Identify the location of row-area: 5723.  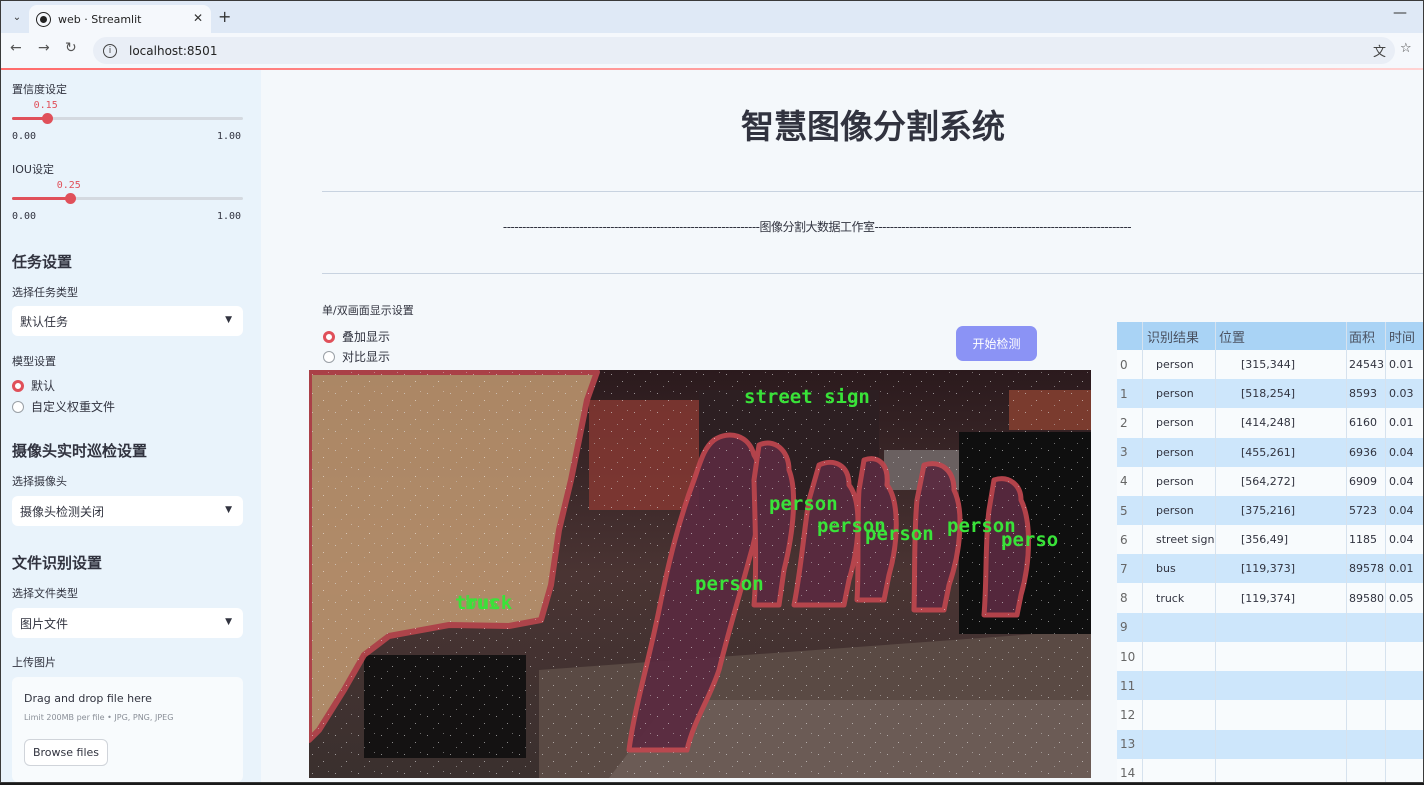
(1363, 510).